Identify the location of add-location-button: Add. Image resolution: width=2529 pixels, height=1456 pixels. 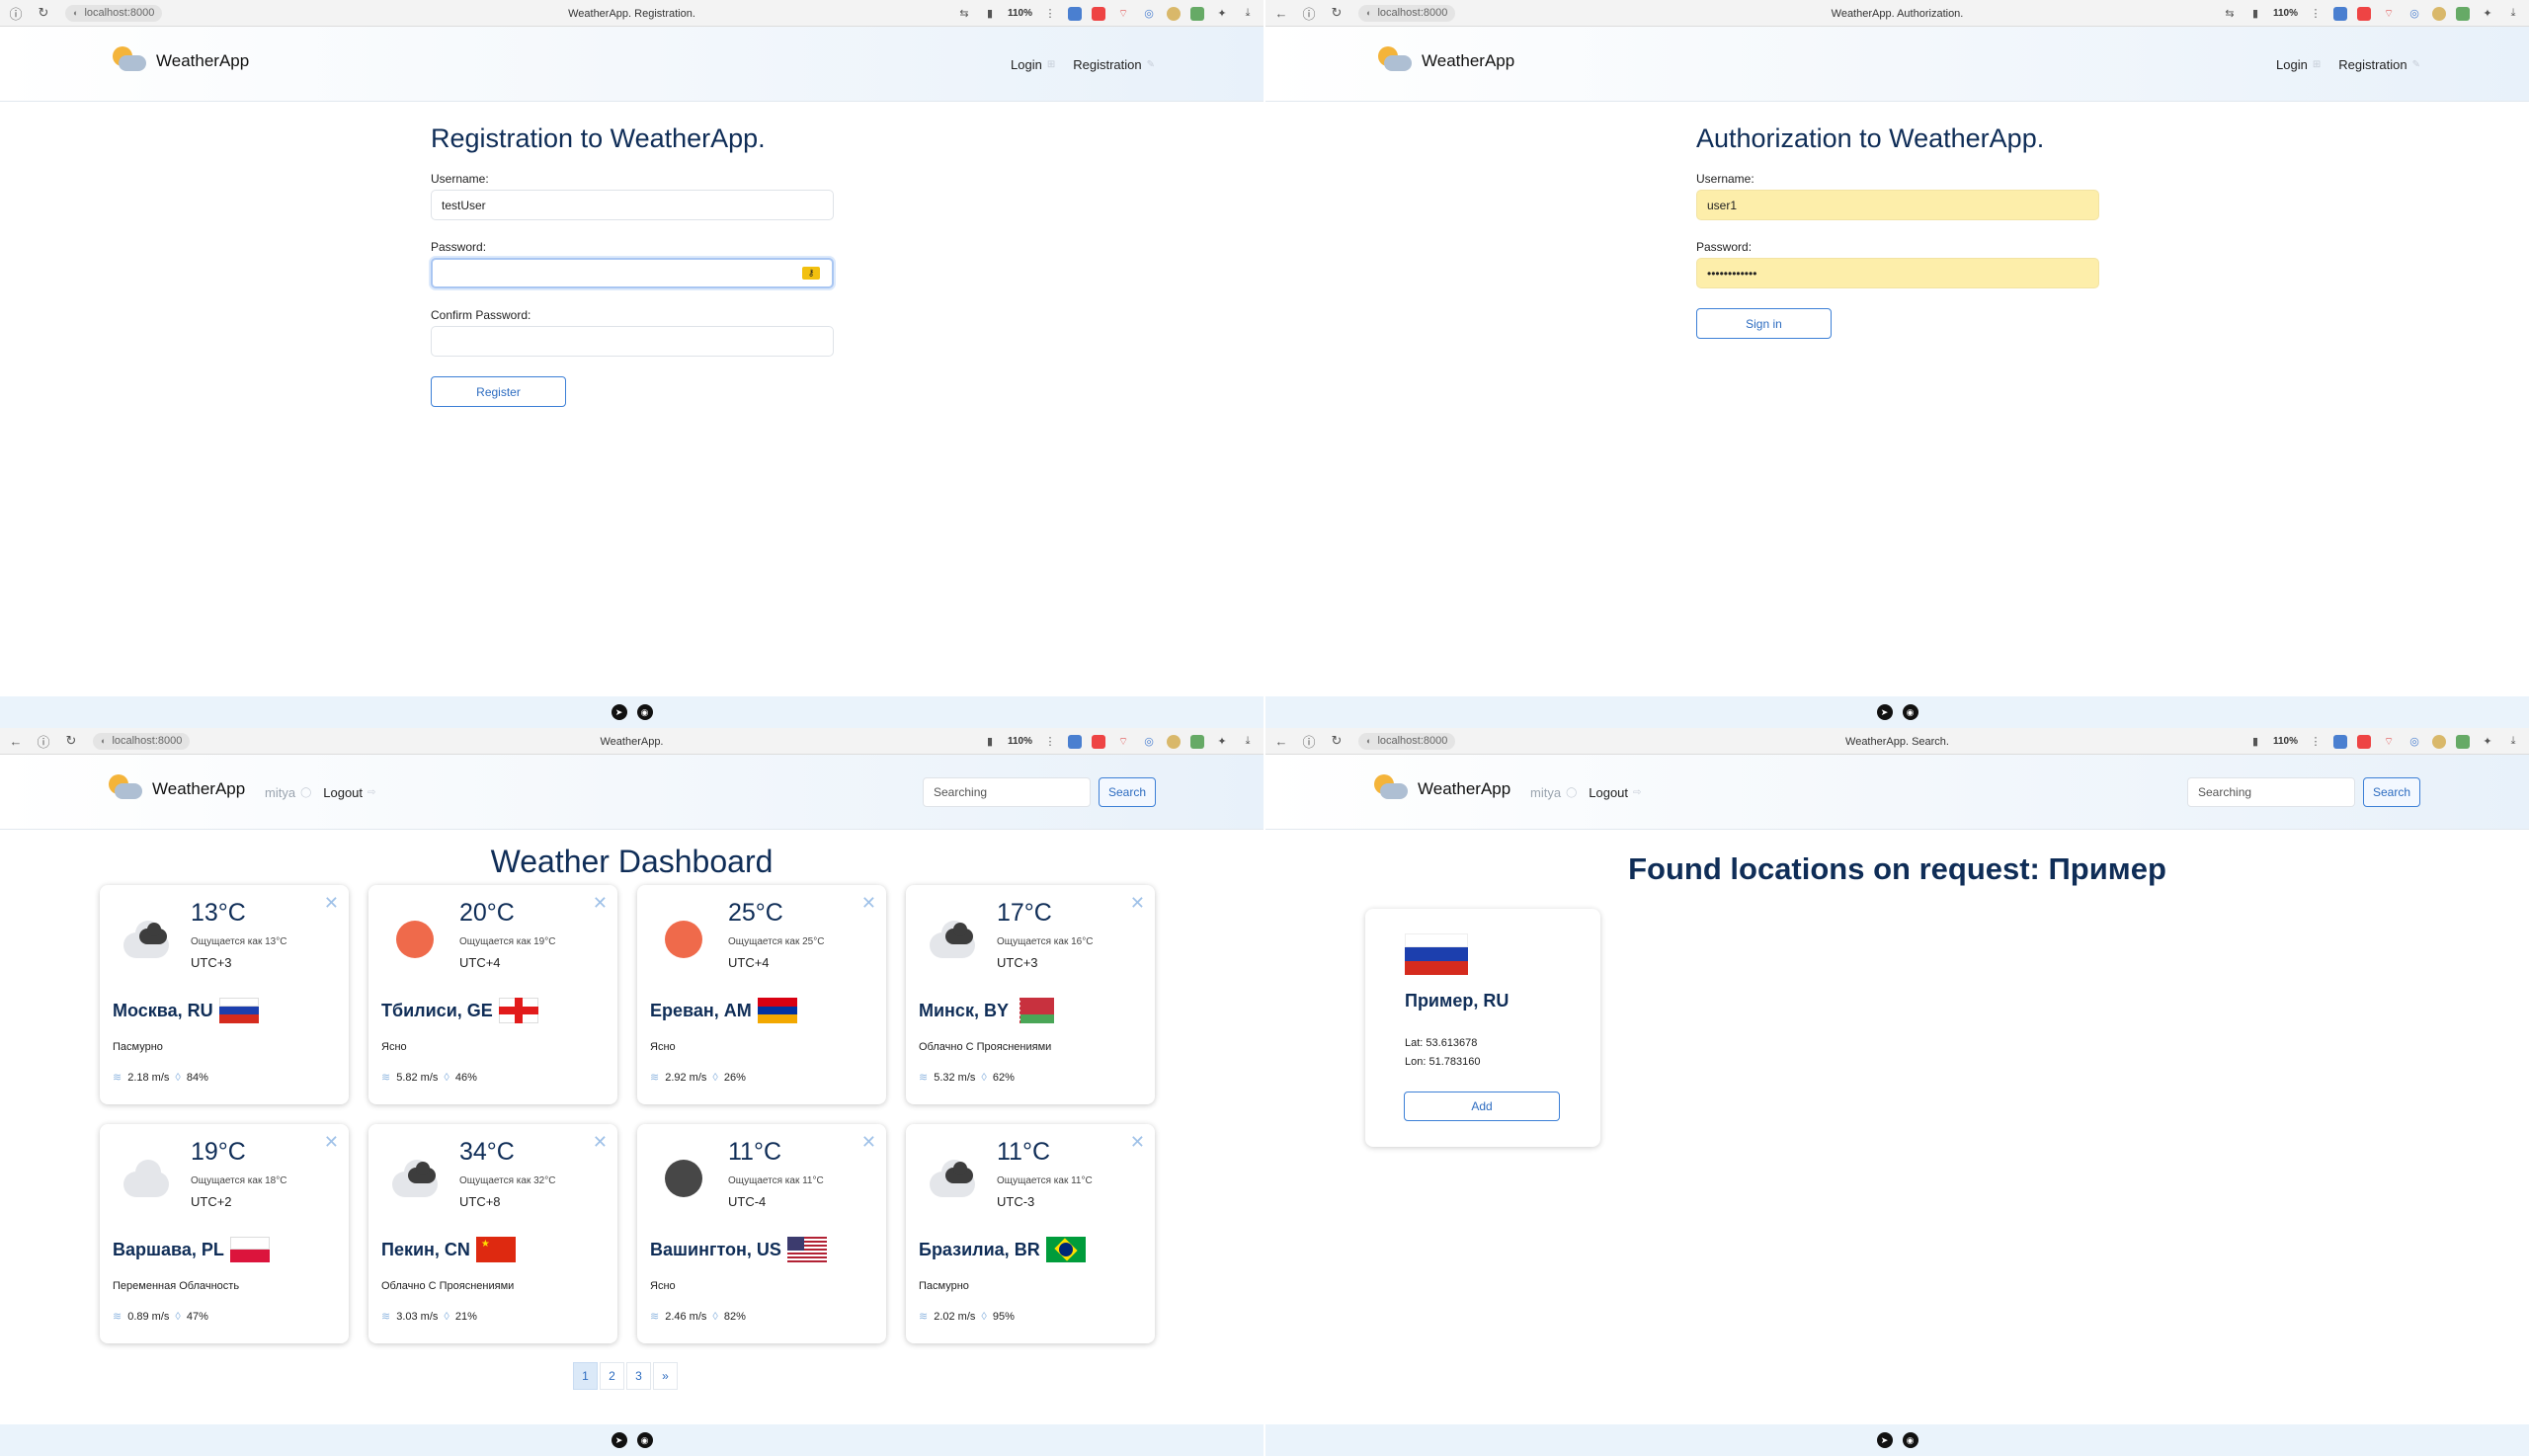
(1482, 1106).